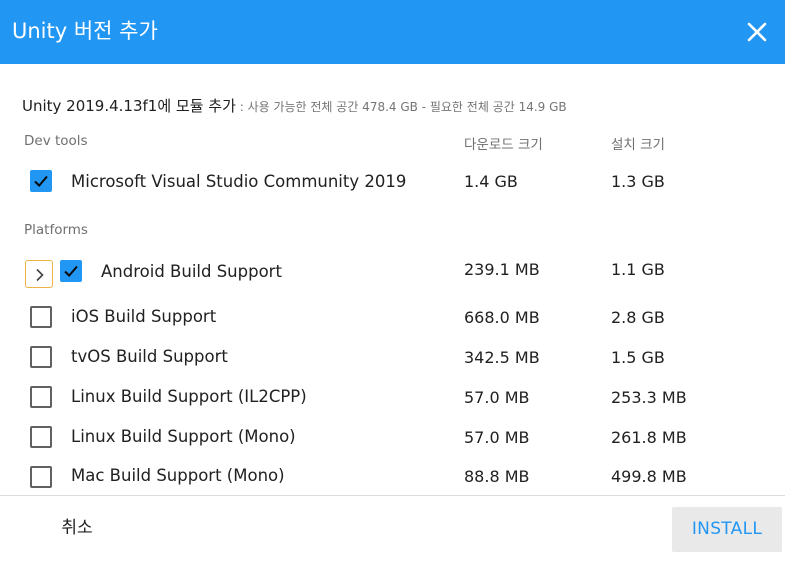 This screenshot has height=568, width=785. Describe the element at coordinates (503, 145) in the screenshot. I see `column-download-size: 다운로드 크기` at that location.